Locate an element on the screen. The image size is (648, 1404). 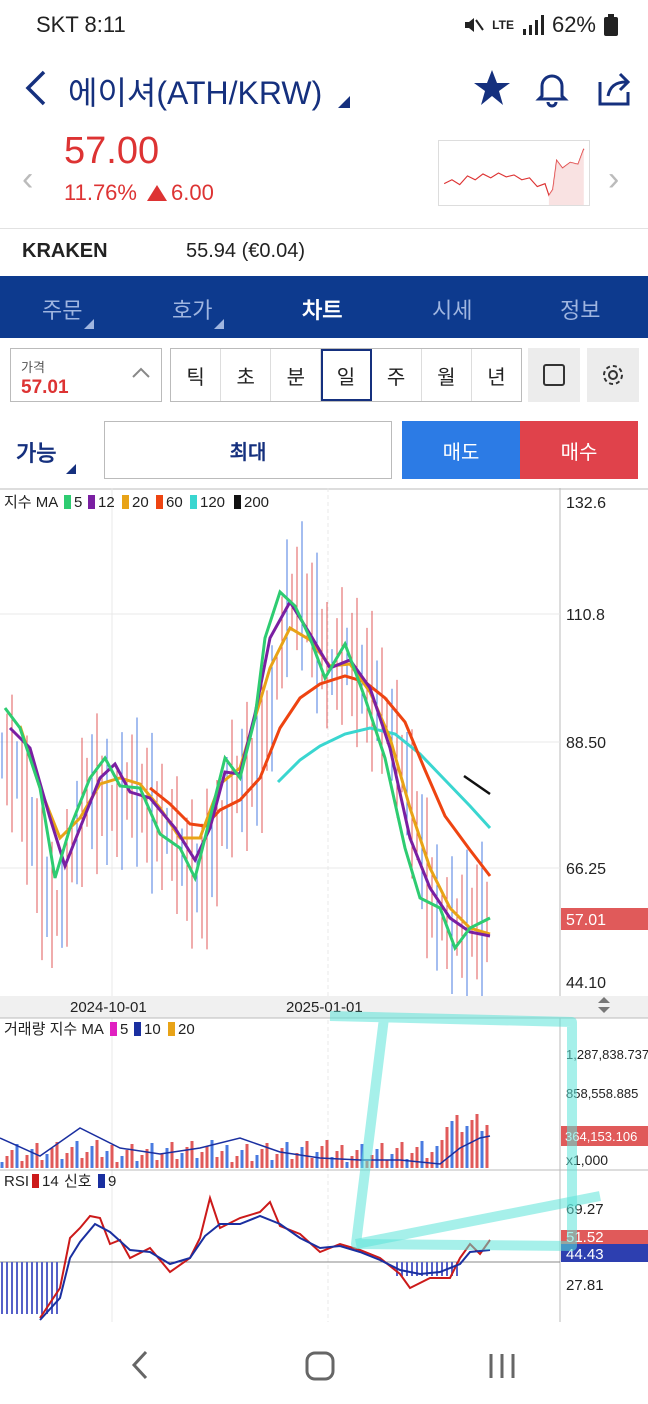
period-tick: 틱 is located at coordinates (196, 375).